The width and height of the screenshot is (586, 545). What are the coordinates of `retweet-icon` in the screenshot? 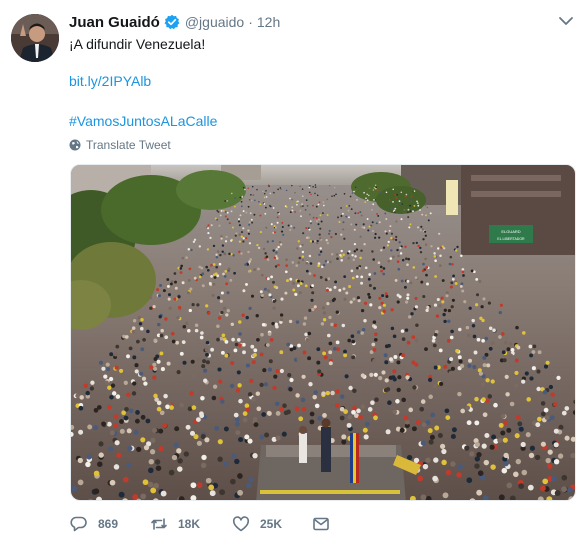 It's located at (159, 524).